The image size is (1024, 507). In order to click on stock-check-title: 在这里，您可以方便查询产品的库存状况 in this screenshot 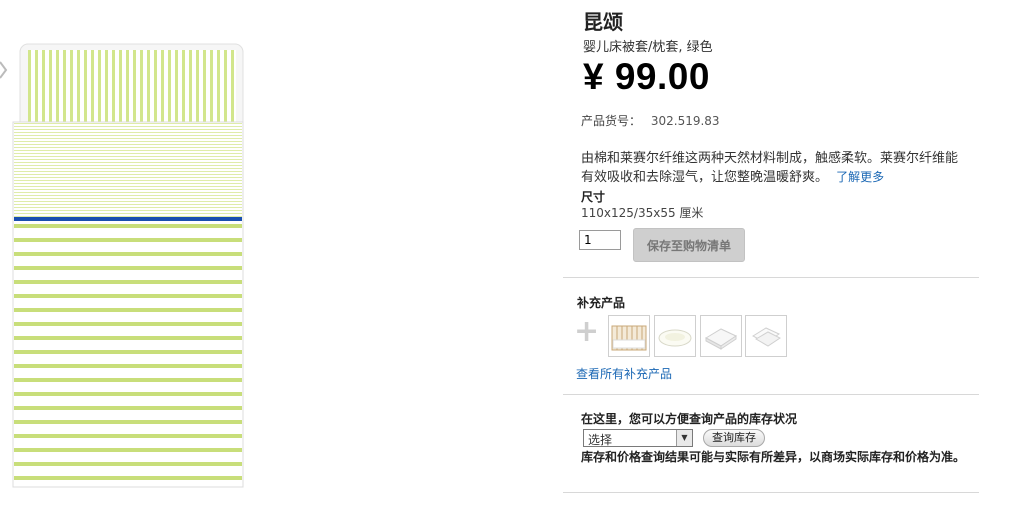, I will do `click(689, 419)`.